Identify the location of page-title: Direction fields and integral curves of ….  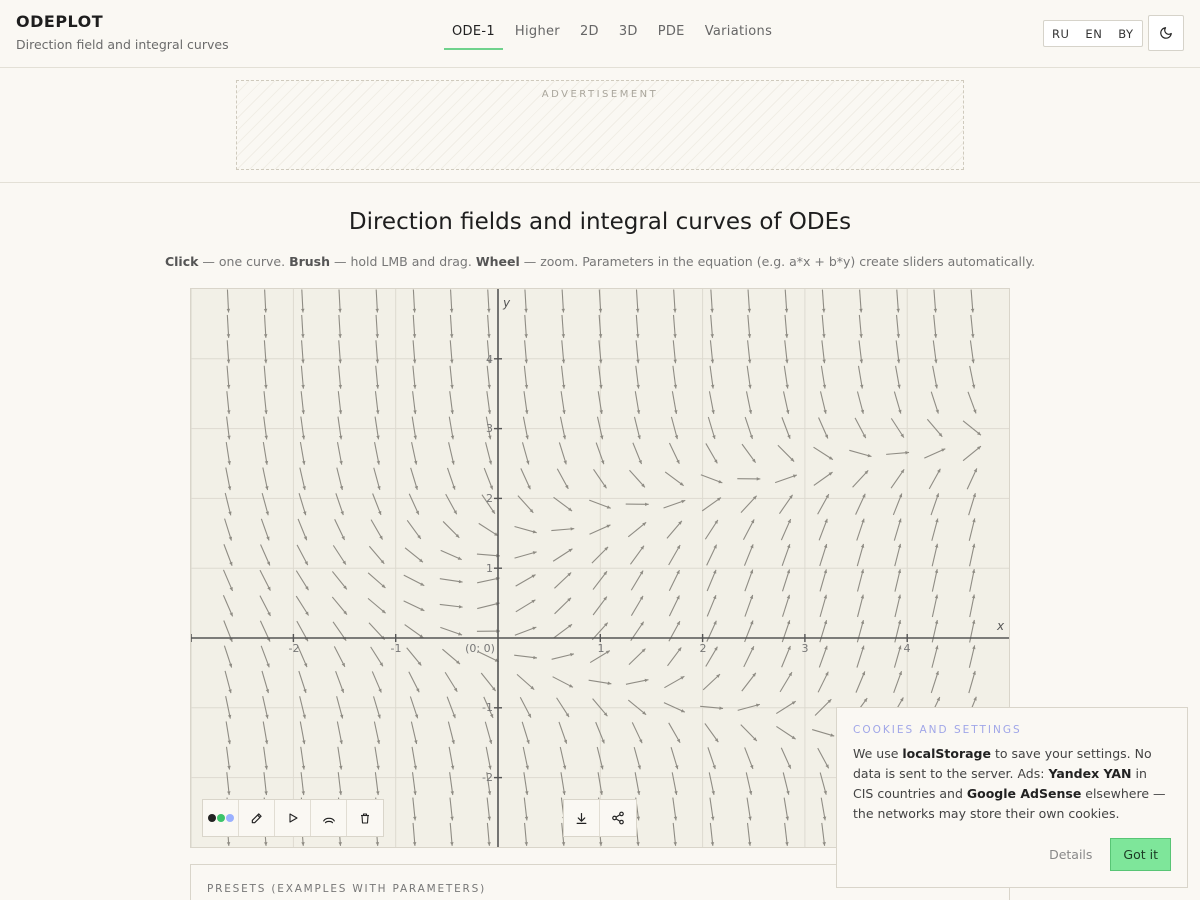
(600, 222).